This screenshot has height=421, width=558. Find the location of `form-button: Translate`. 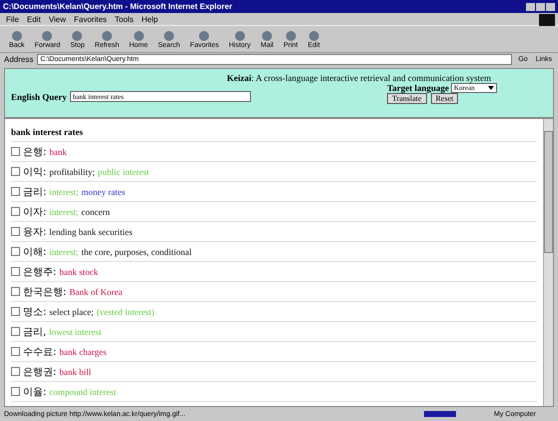

form-button: Translate is located at coordinates (407, 98).